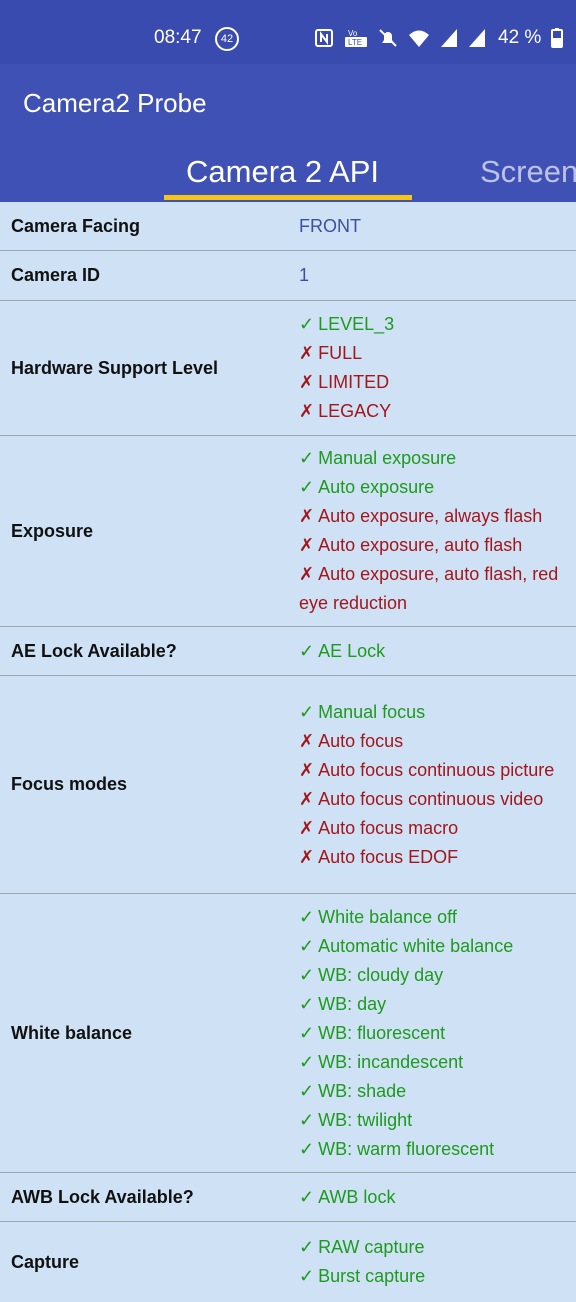 Image resolution: width=576 pixels, height=1302 pixels. Describe the element at coordinates (387, 916) in the screenshot. I see `value-text: White balance off` at that location.